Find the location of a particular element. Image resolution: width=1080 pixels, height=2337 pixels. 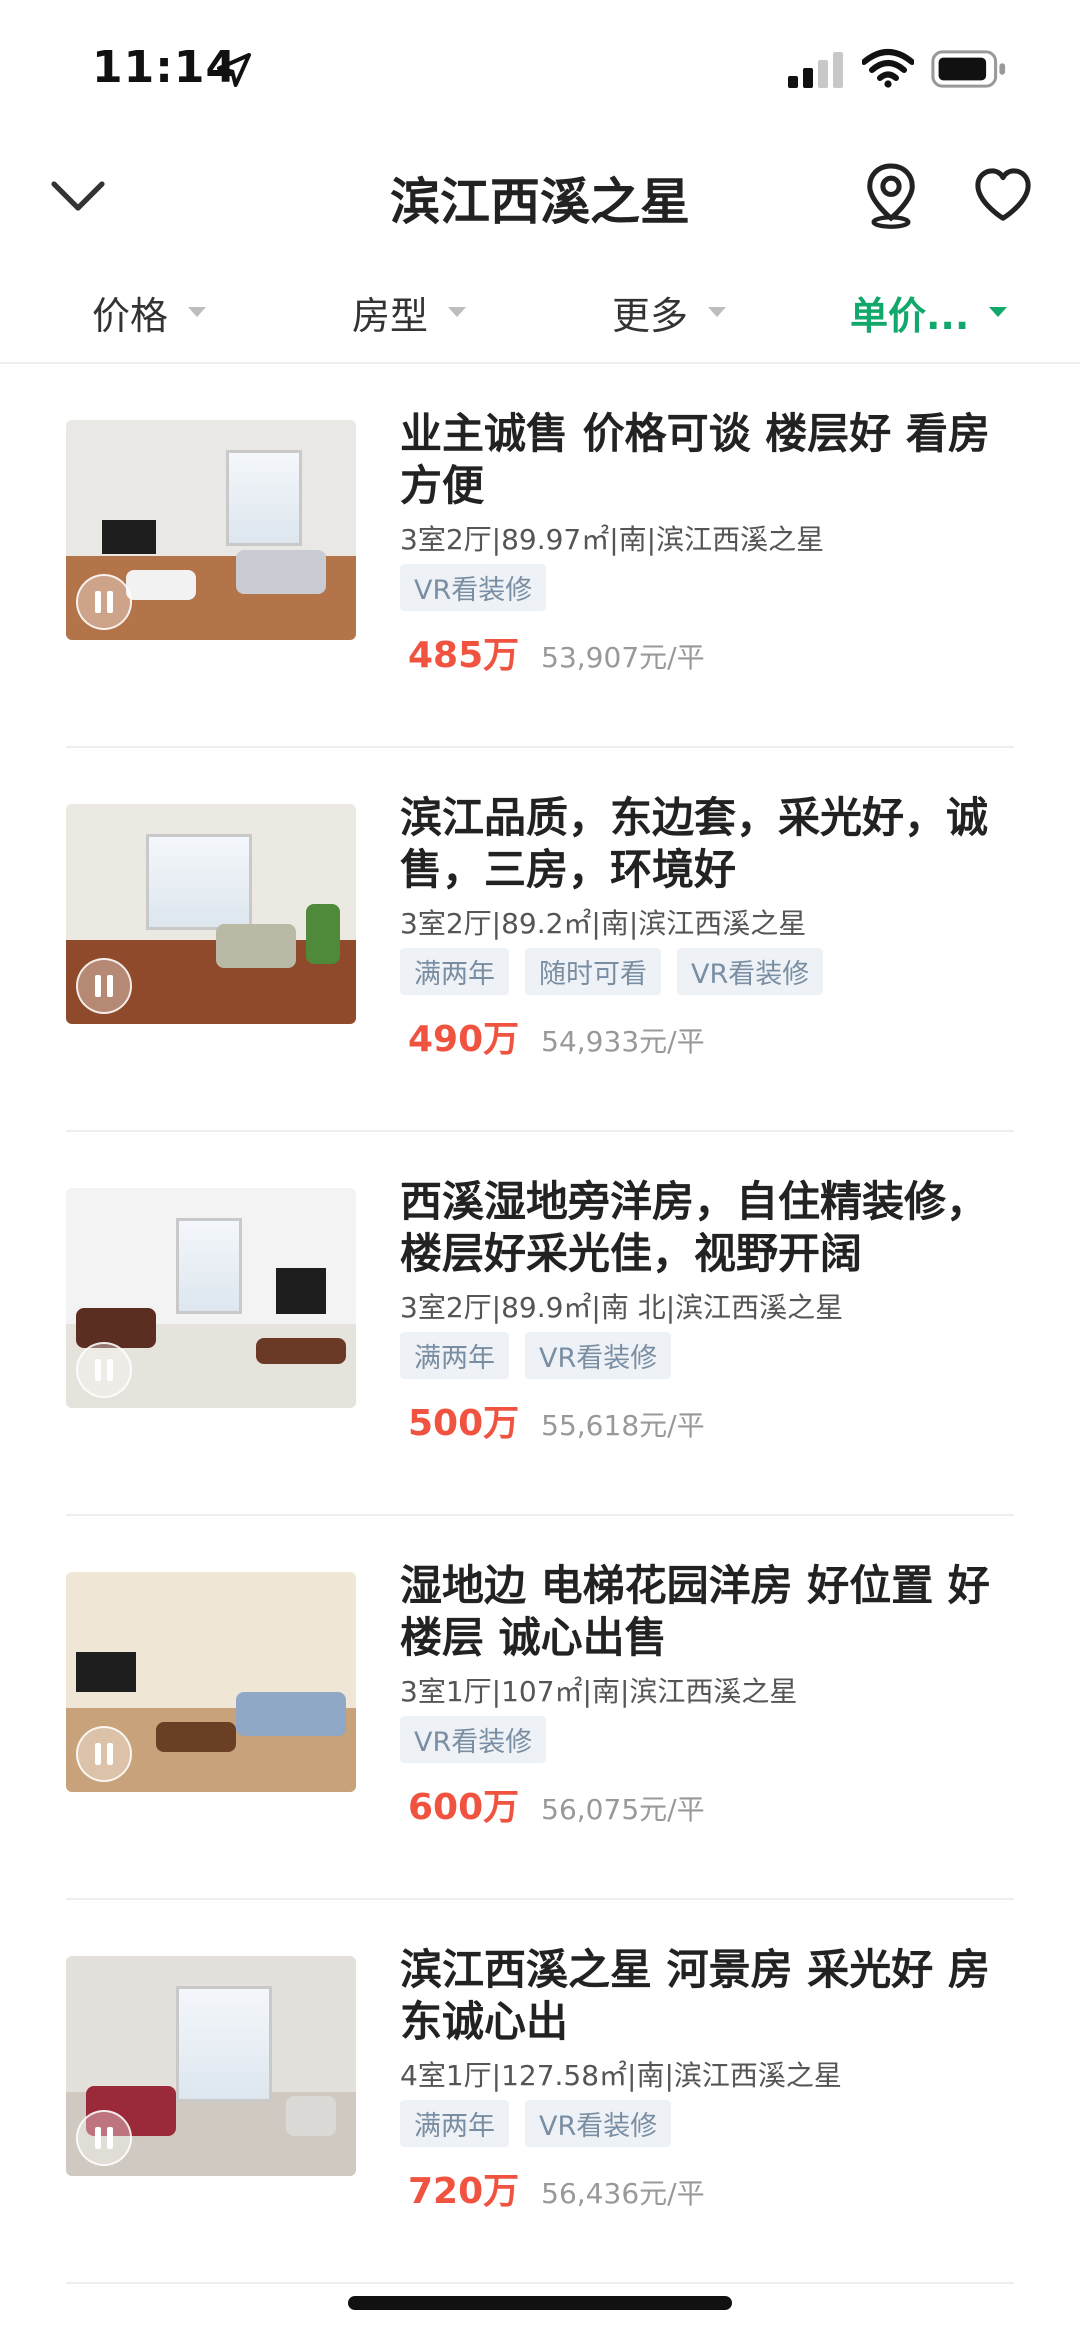

wifi-icon is located at coordinates (888, 68).